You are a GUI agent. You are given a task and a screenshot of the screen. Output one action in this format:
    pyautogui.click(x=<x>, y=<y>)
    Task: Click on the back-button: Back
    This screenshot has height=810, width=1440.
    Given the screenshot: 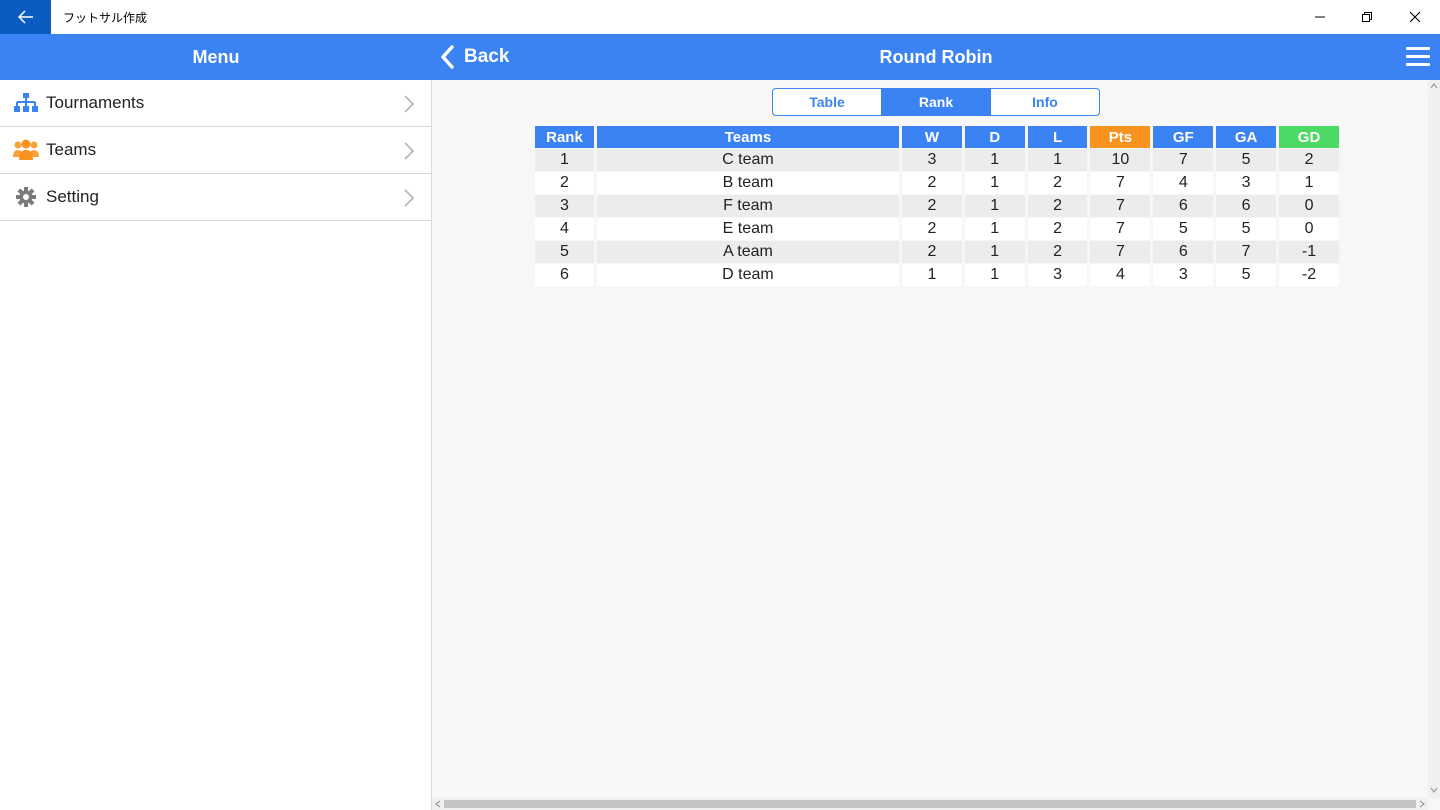 What is the action you would take?
    pyautogui.click(x=474, y=57)
    